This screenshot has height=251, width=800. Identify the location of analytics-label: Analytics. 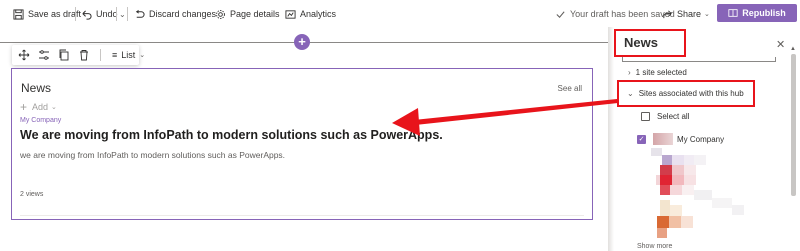
(318, 14).